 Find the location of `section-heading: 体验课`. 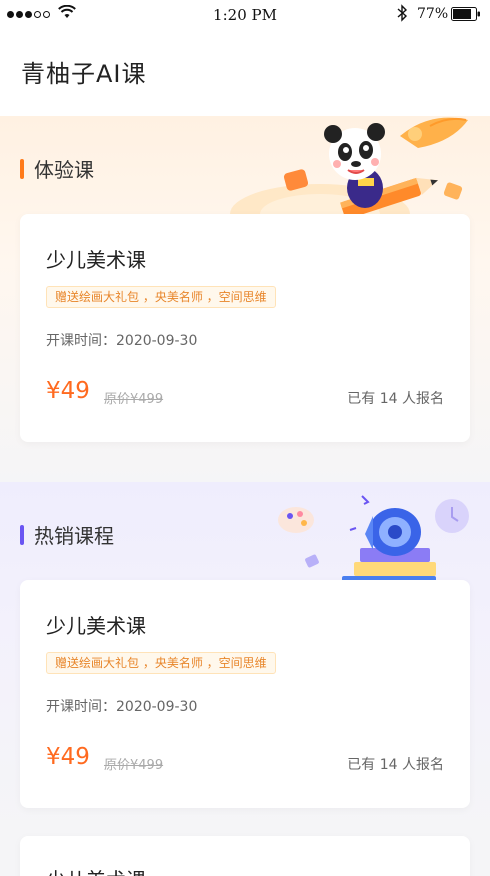

section-heading: 体验课 is located at coordinates (57, 168).